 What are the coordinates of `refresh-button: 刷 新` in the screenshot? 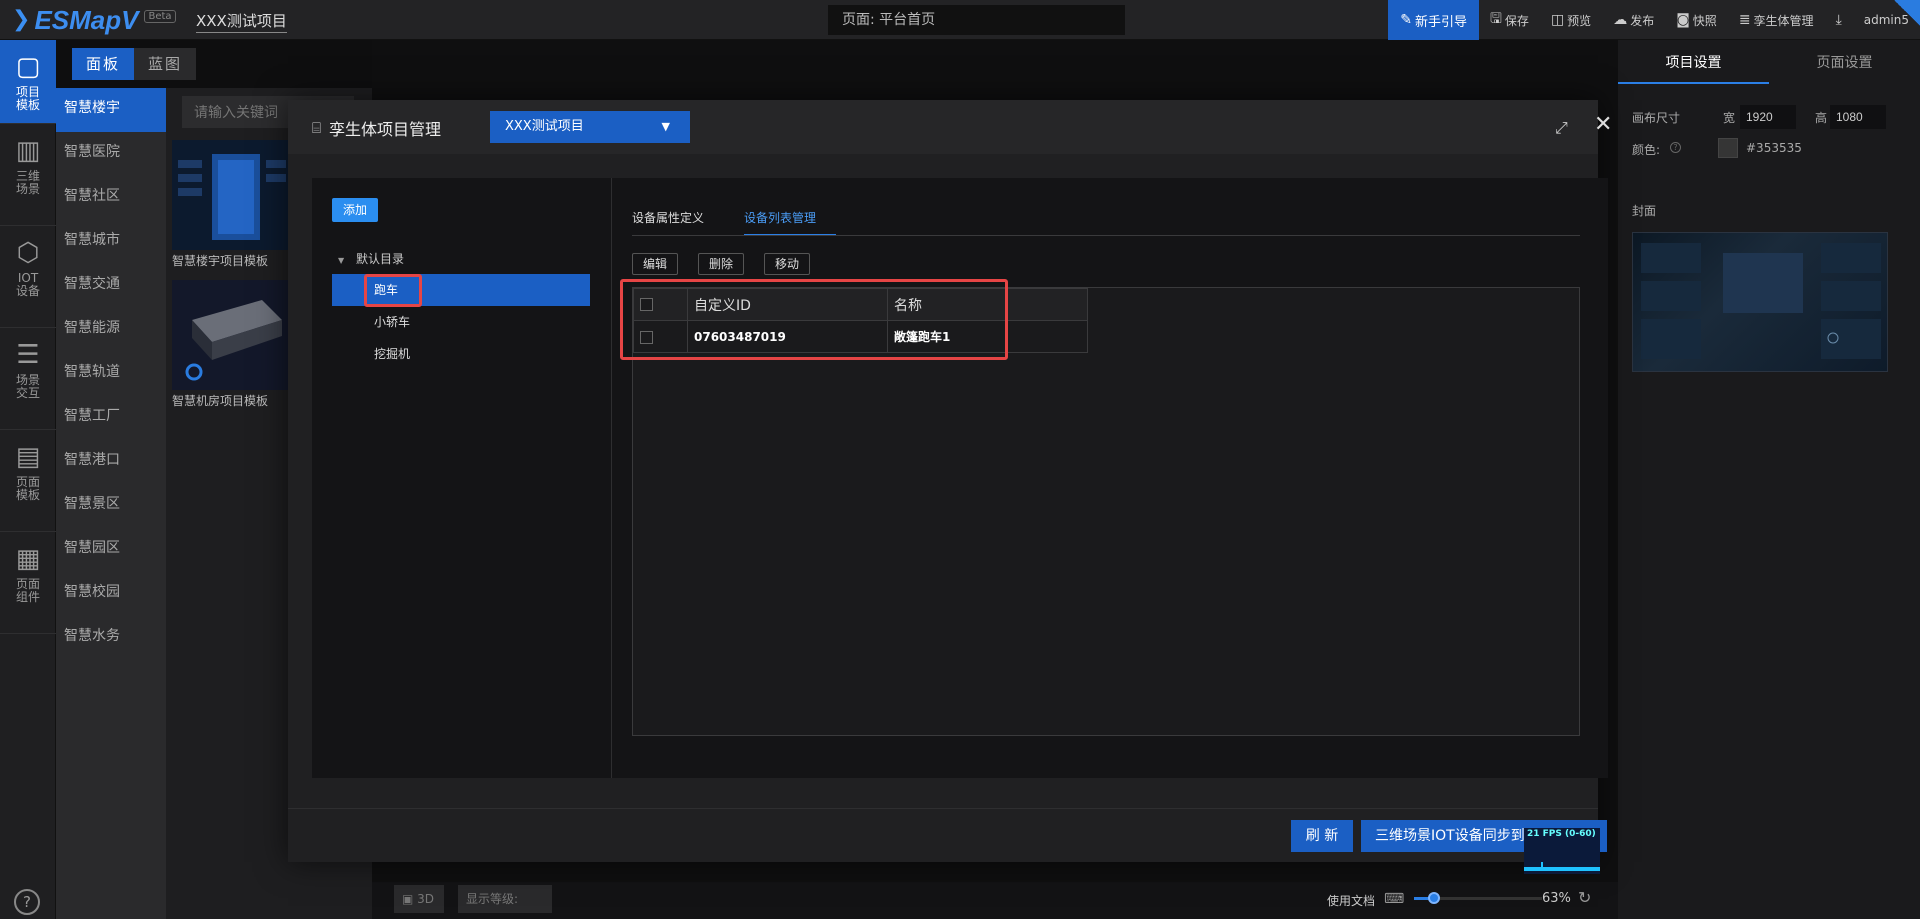 It's located at (1322, 836).